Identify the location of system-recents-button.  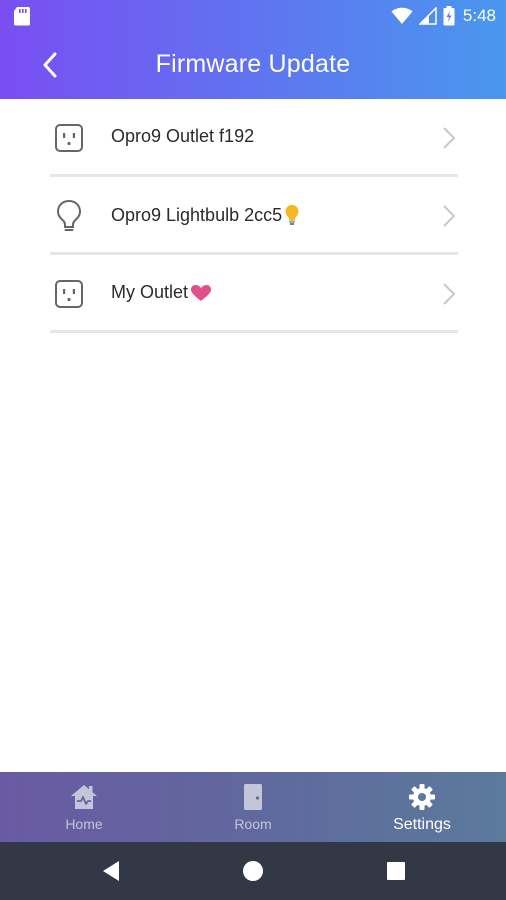
(396, 871).